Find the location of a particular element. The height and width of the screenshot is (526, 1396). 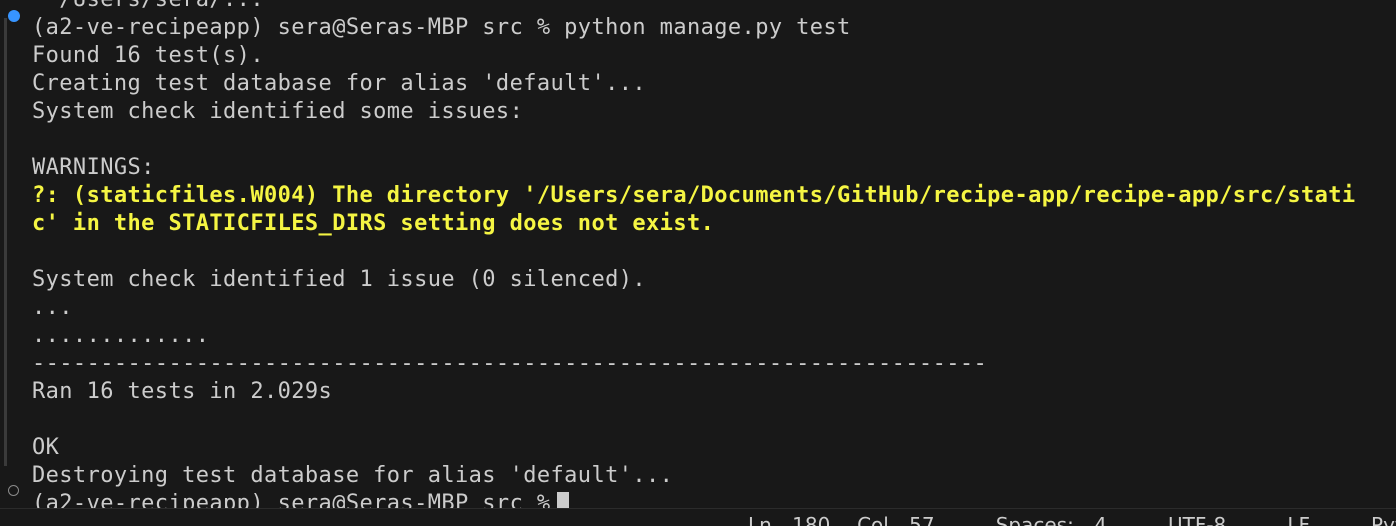

status-bar: Ln 180, Col 57 Spaces: 4 UTF-8 LF Python is located at coordinates (698, 517).